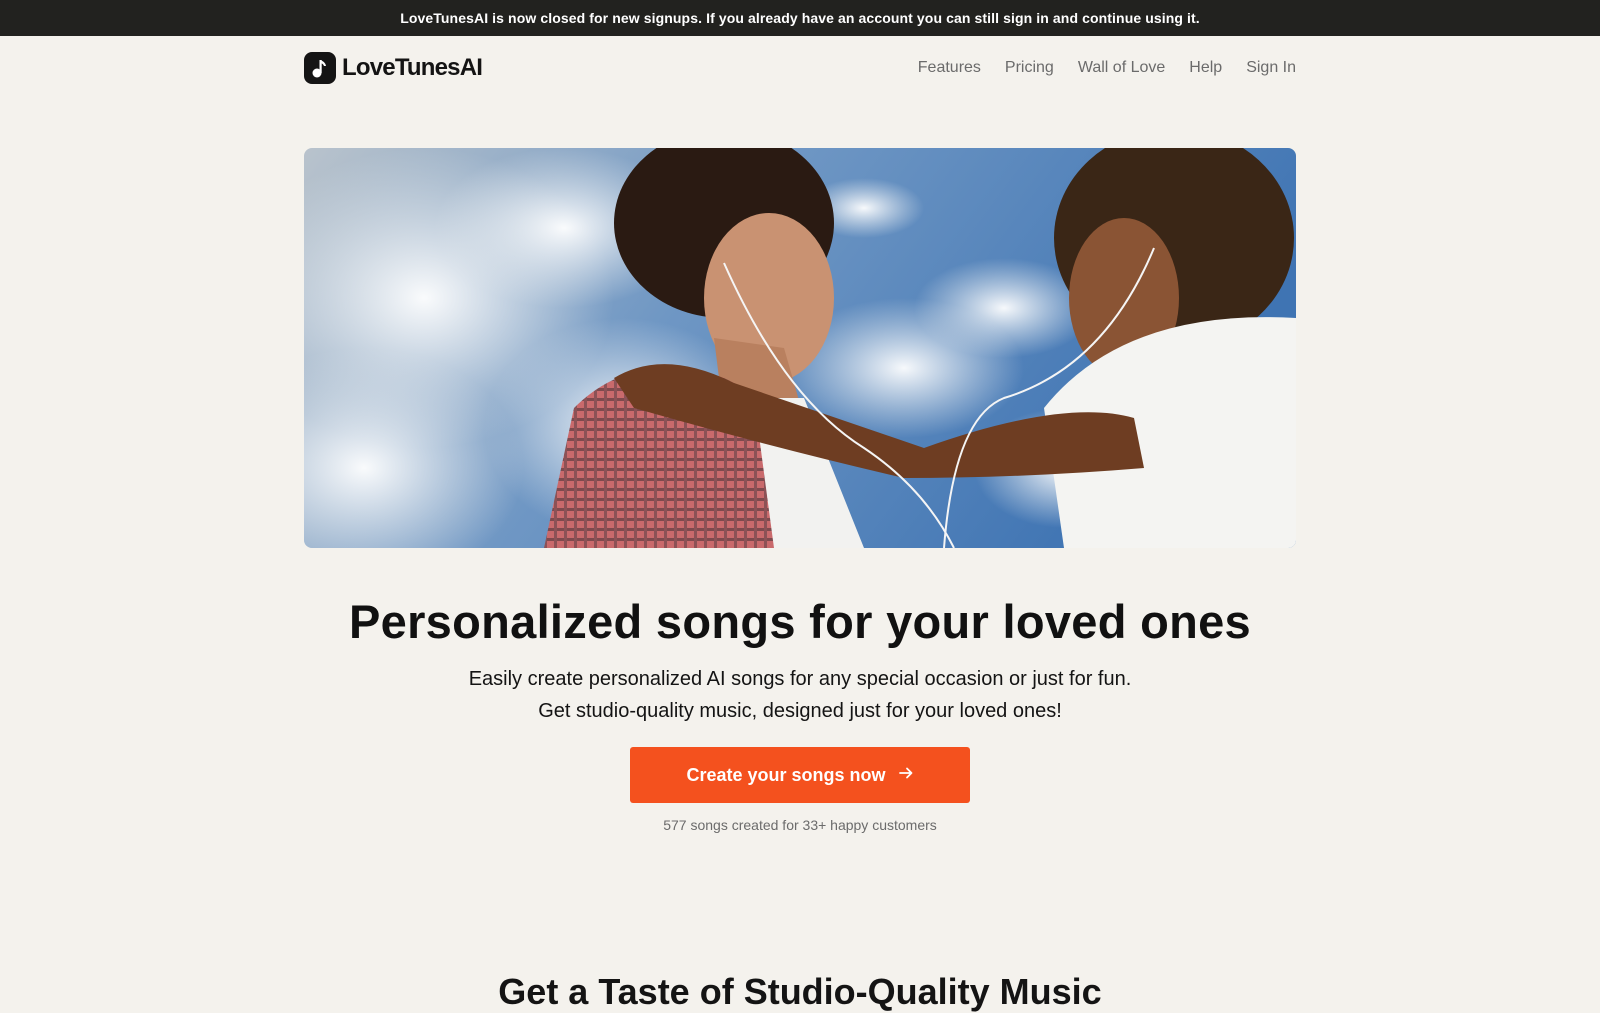 Image resolution: width=1600 pixels, height=1013 pixels. I want to click on arrow-right-icon, so click(906, 775).